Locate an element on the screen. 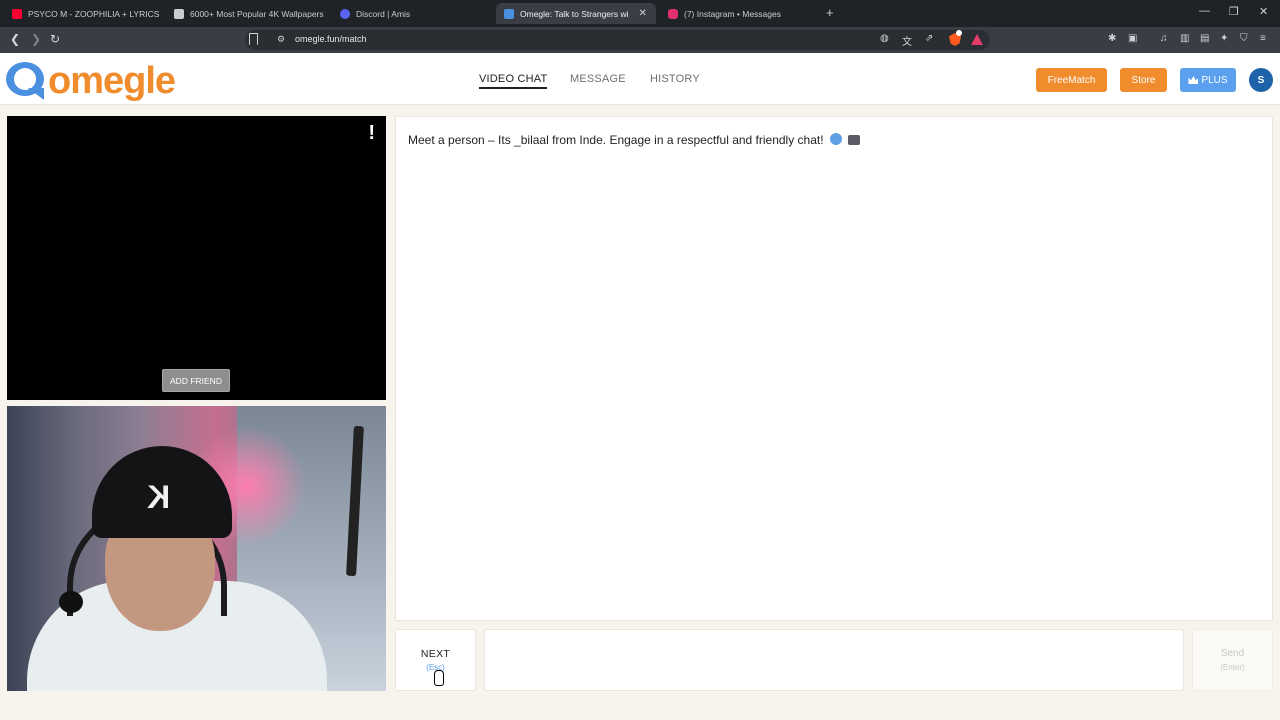  plus-button: PLUS is located at coordinates (1208, 80).